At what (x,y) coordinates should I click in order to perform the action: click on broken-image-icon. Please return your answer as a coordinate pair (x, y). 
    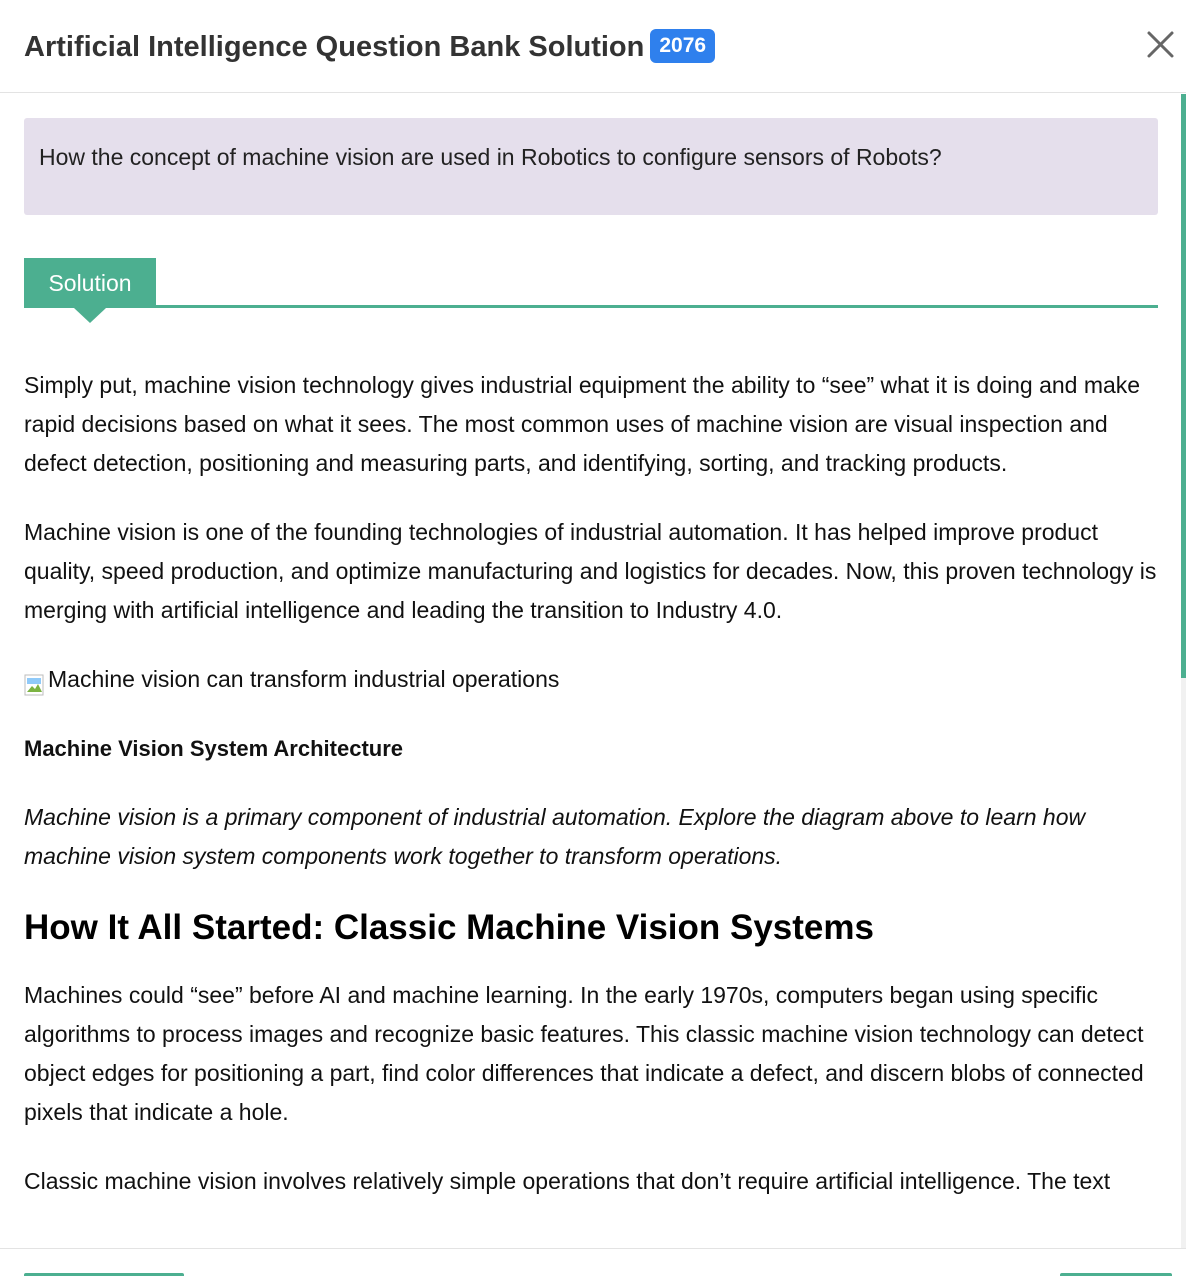
    Looking at the image, I should click on (35, 682).